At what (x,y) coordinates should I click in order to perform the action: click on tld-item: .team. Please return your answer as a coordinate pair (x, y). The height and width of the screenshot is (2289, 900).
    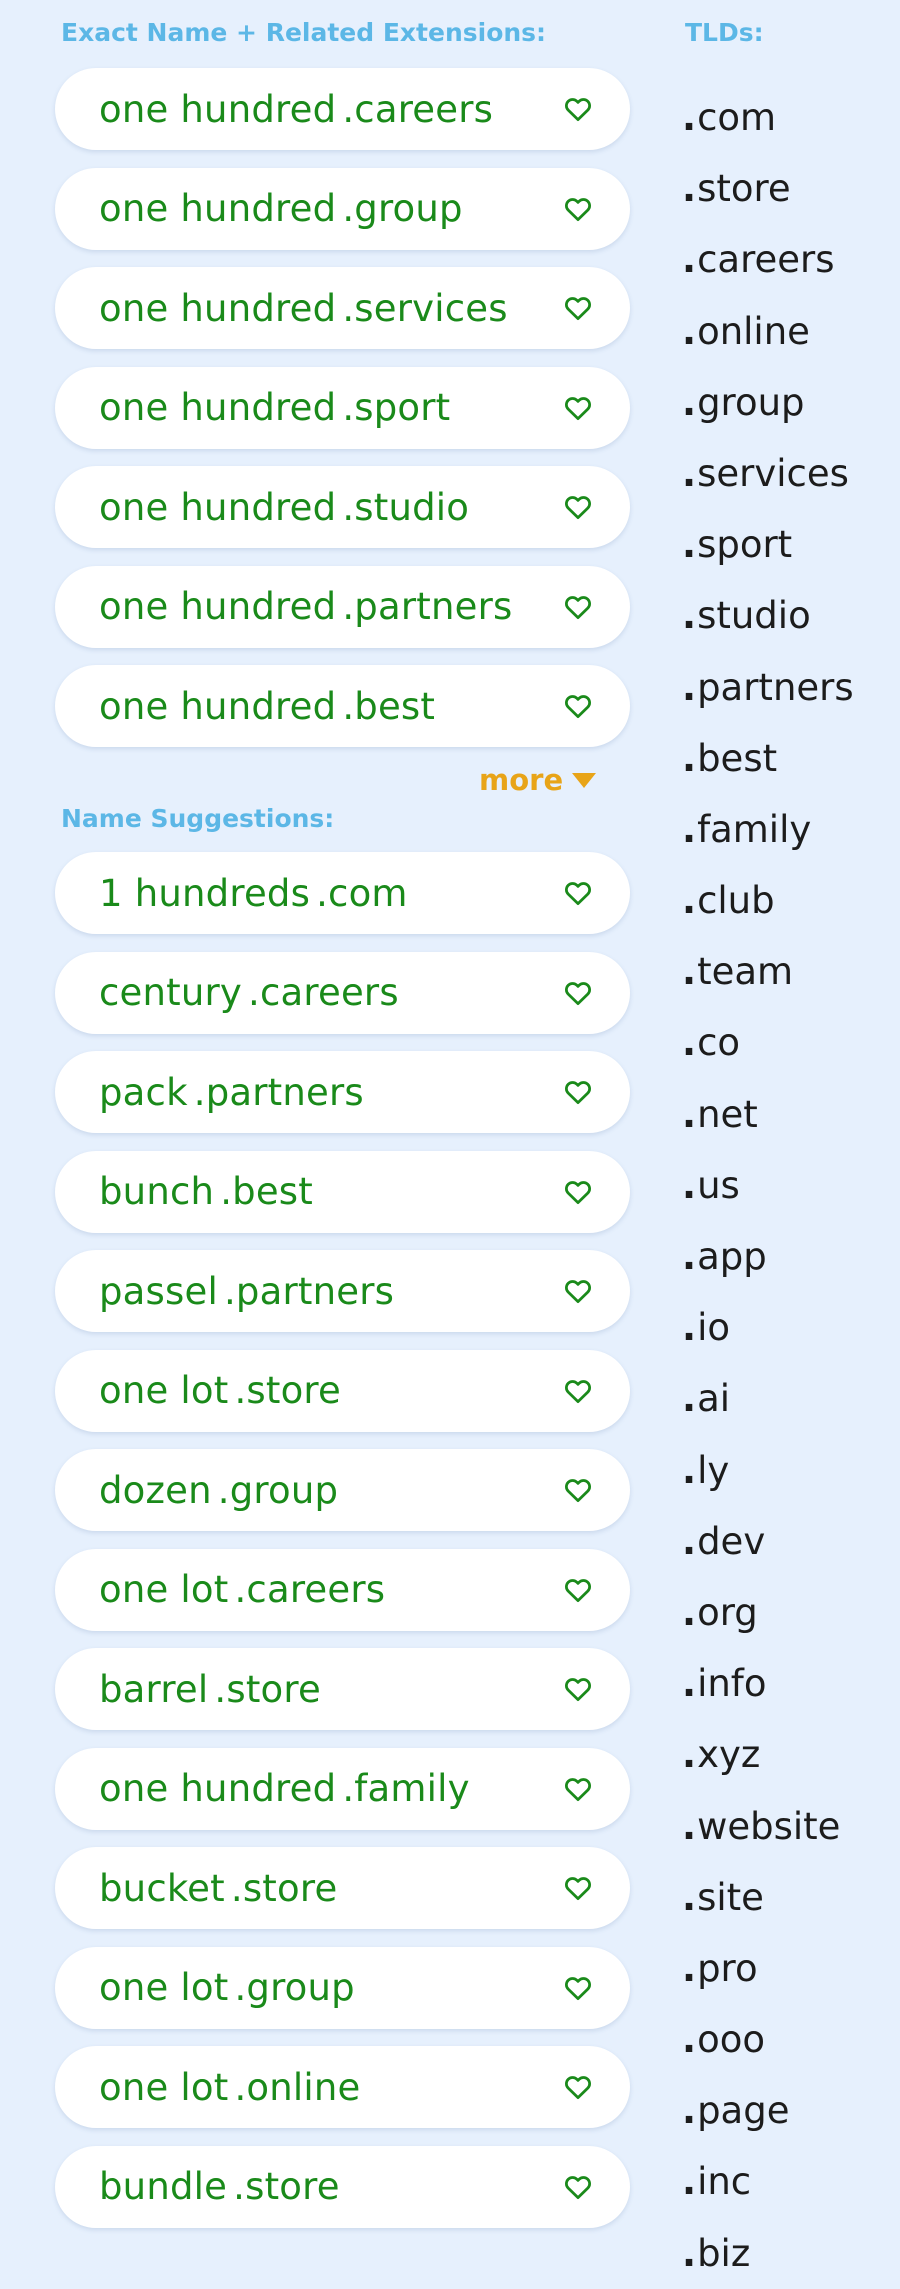
    Looking at the image, I should click on (768, 971).